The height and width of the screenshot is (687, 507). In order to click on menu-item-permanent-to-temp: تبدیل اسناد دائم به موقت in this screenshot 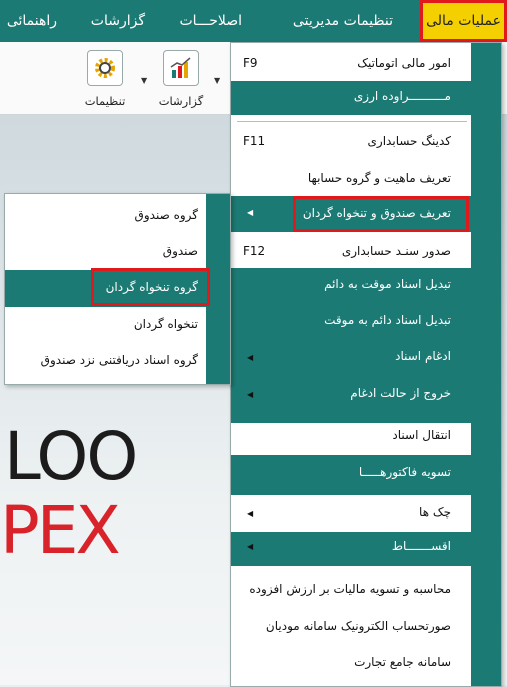, I will do `click(366, 324)`.